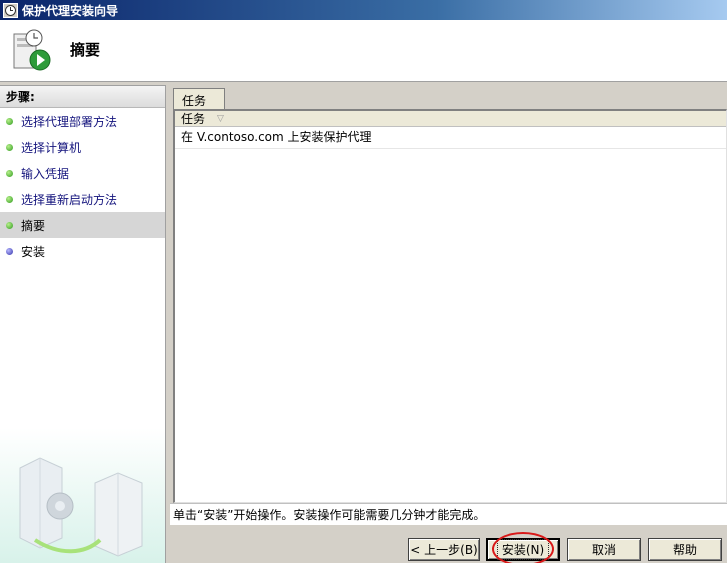  What do you see at coordinates (81, 507) in the screenshot?
I see `servers-gear-icon` at bounding box center [81, 507].